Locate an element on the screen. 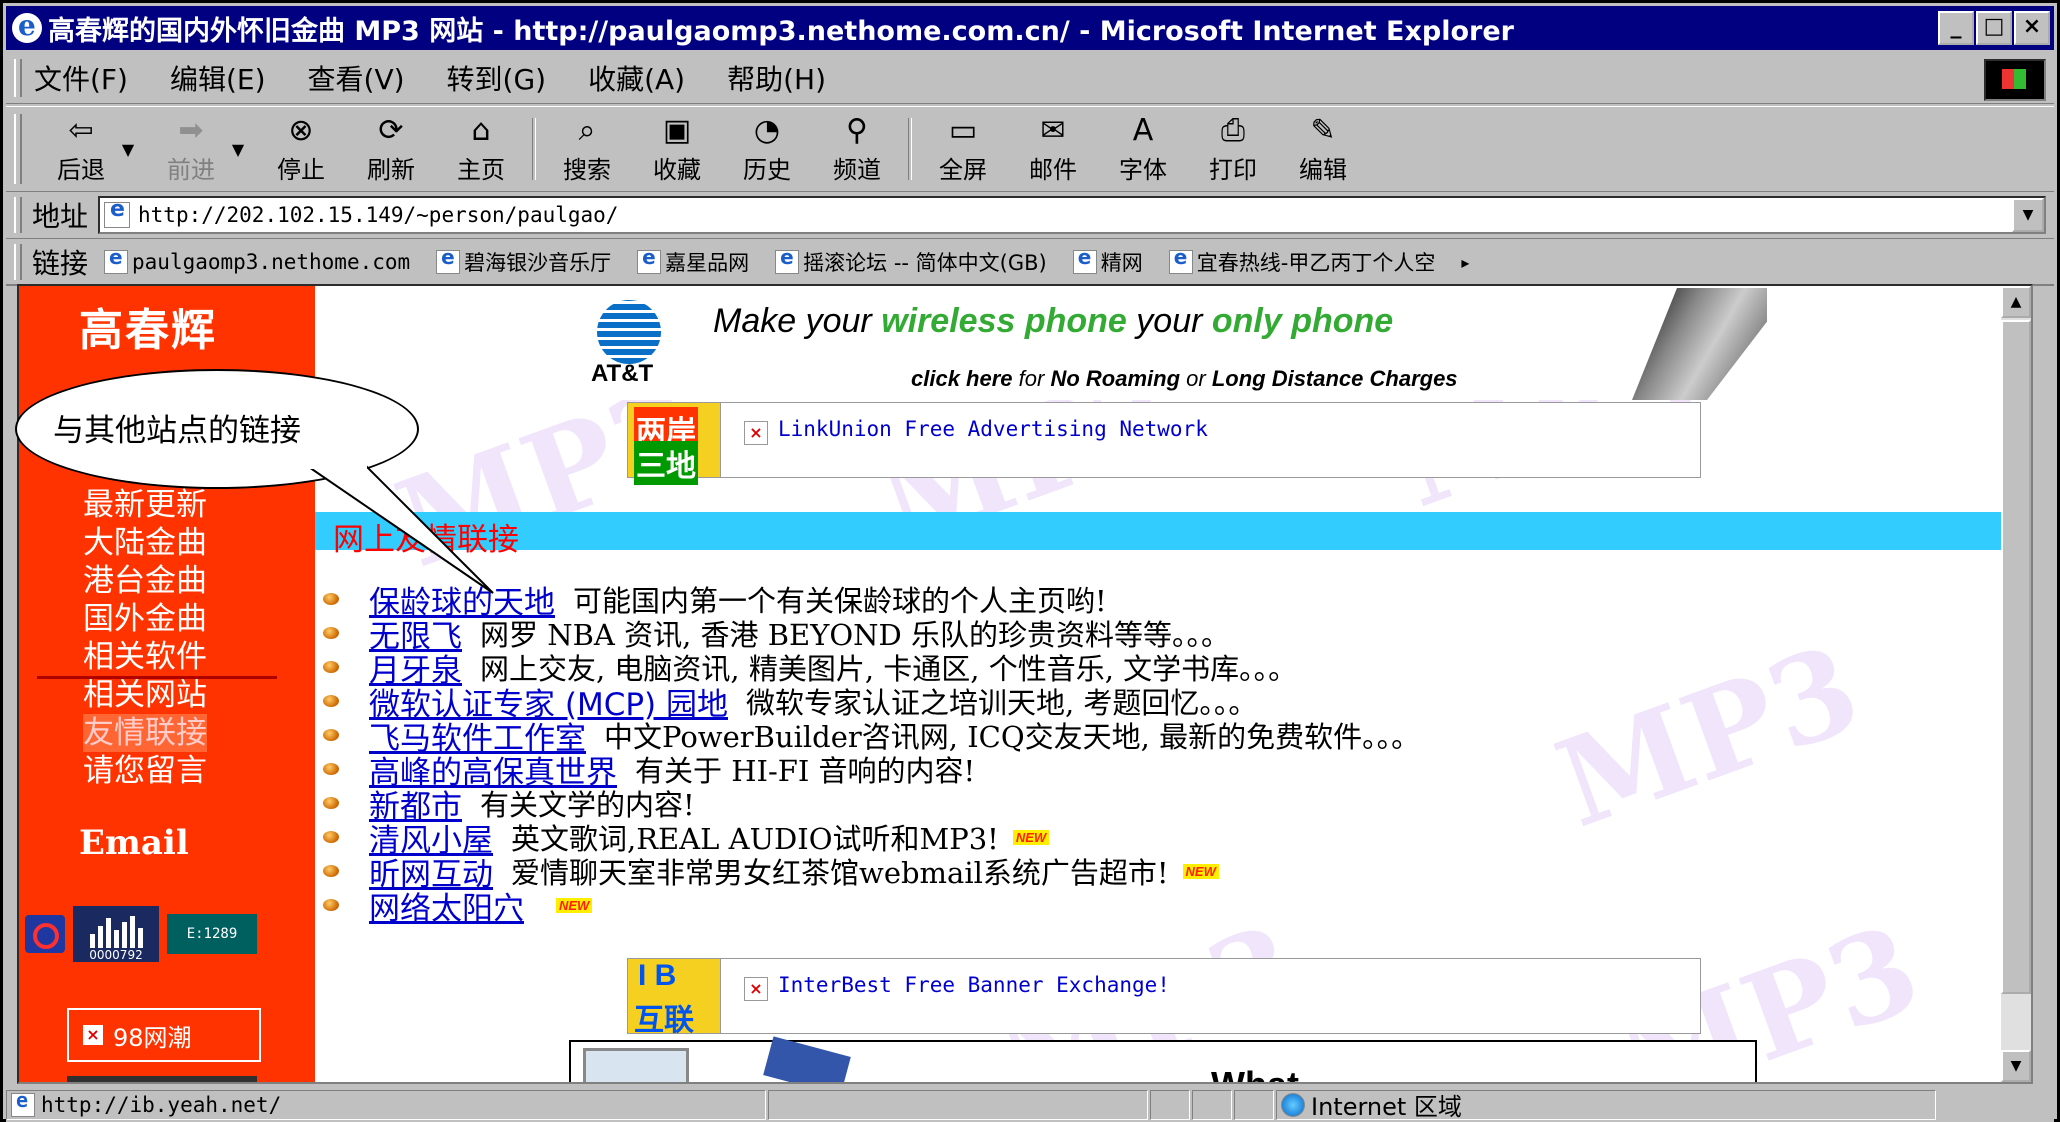 Image resolution: width=2060 pixels, height=1122 pixels. back-button: ⇦ 后退 is located at coordinates (81, 149).